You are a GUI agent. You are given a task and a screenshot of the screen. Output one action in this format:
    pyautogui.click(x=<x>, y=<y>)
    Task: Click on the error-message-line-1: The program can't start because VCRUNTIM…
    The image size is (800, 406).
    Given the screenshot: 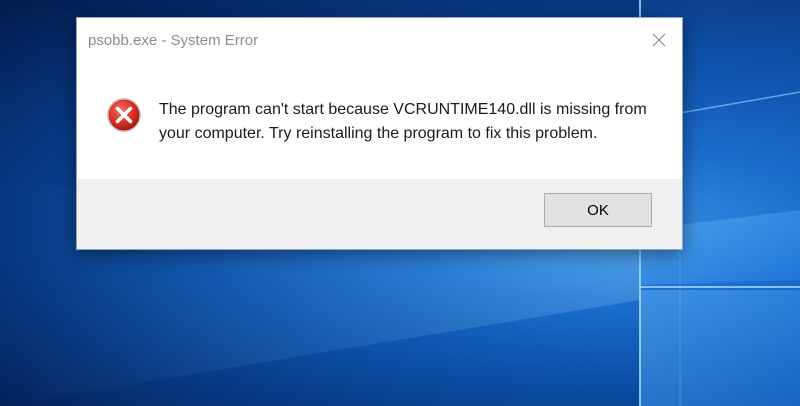 What is the action you would take?
    pyautogui.click(x=403, y=109)
    